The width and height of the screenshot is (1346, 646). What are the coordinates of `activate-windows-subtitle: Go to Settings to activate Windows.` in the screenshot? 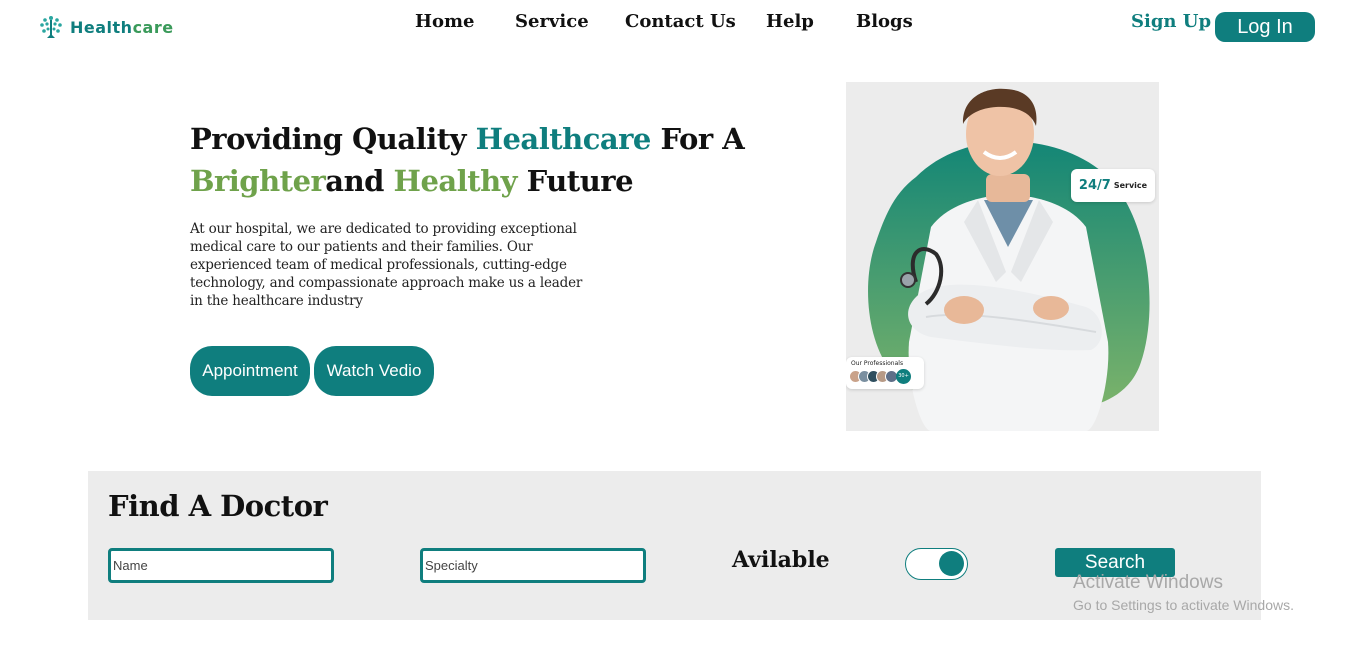 It's located at (1183, 605).